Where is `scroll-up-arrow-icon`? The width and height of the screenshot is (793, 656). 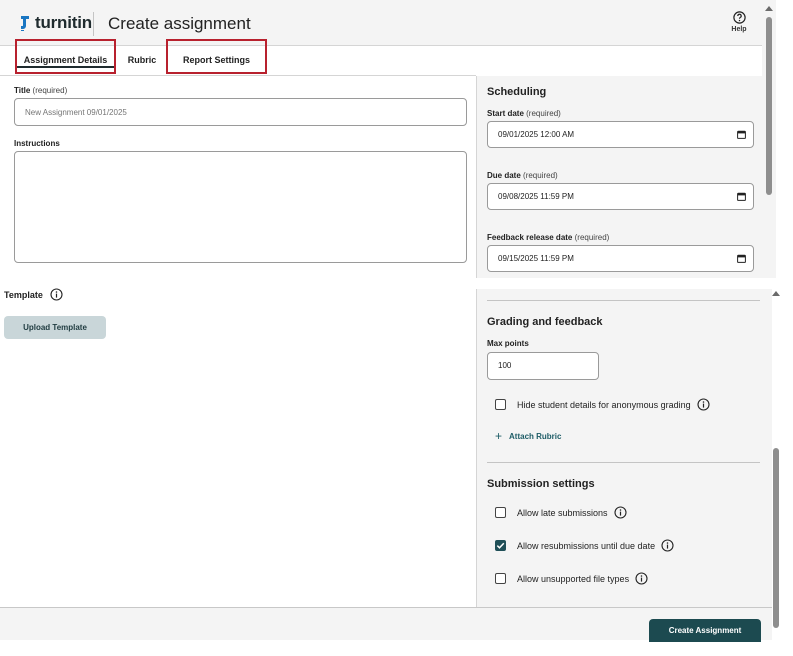
scroll-up-arrow-icon is located at coordinates (769, 8).